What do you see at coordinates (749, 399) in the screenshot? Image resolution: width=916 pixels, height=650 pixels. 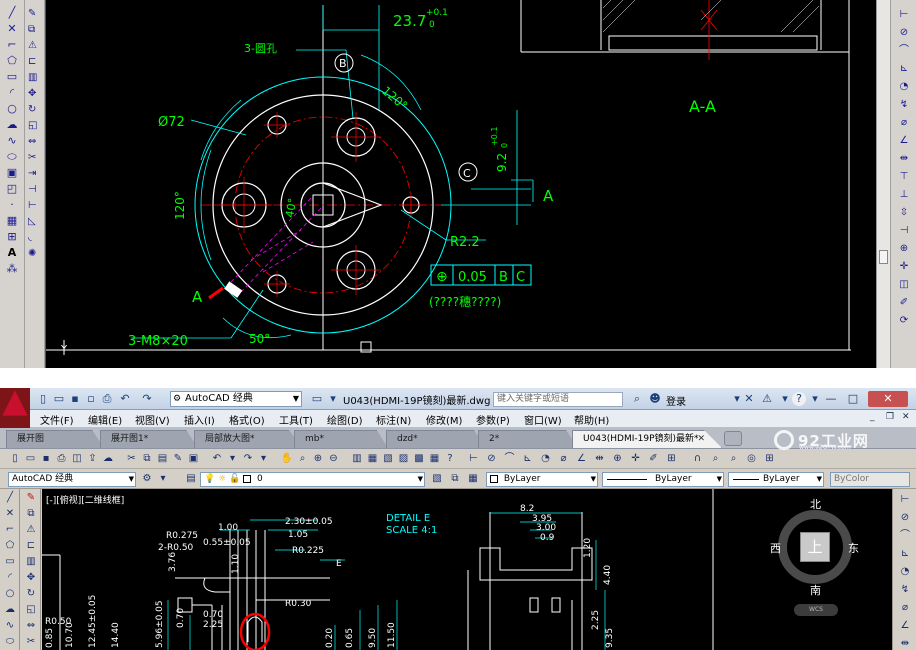 I see `exchange-icon: ✕` at bounding box center [749, 399].